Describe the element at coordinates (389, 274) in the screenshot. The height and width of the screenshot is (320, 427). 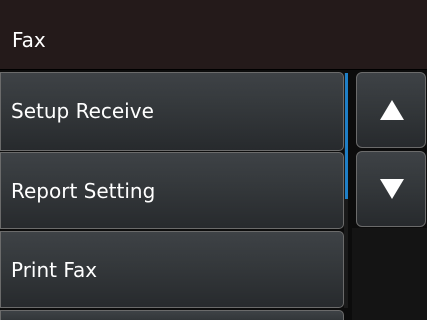
I see `side-panel-empty` at that location.